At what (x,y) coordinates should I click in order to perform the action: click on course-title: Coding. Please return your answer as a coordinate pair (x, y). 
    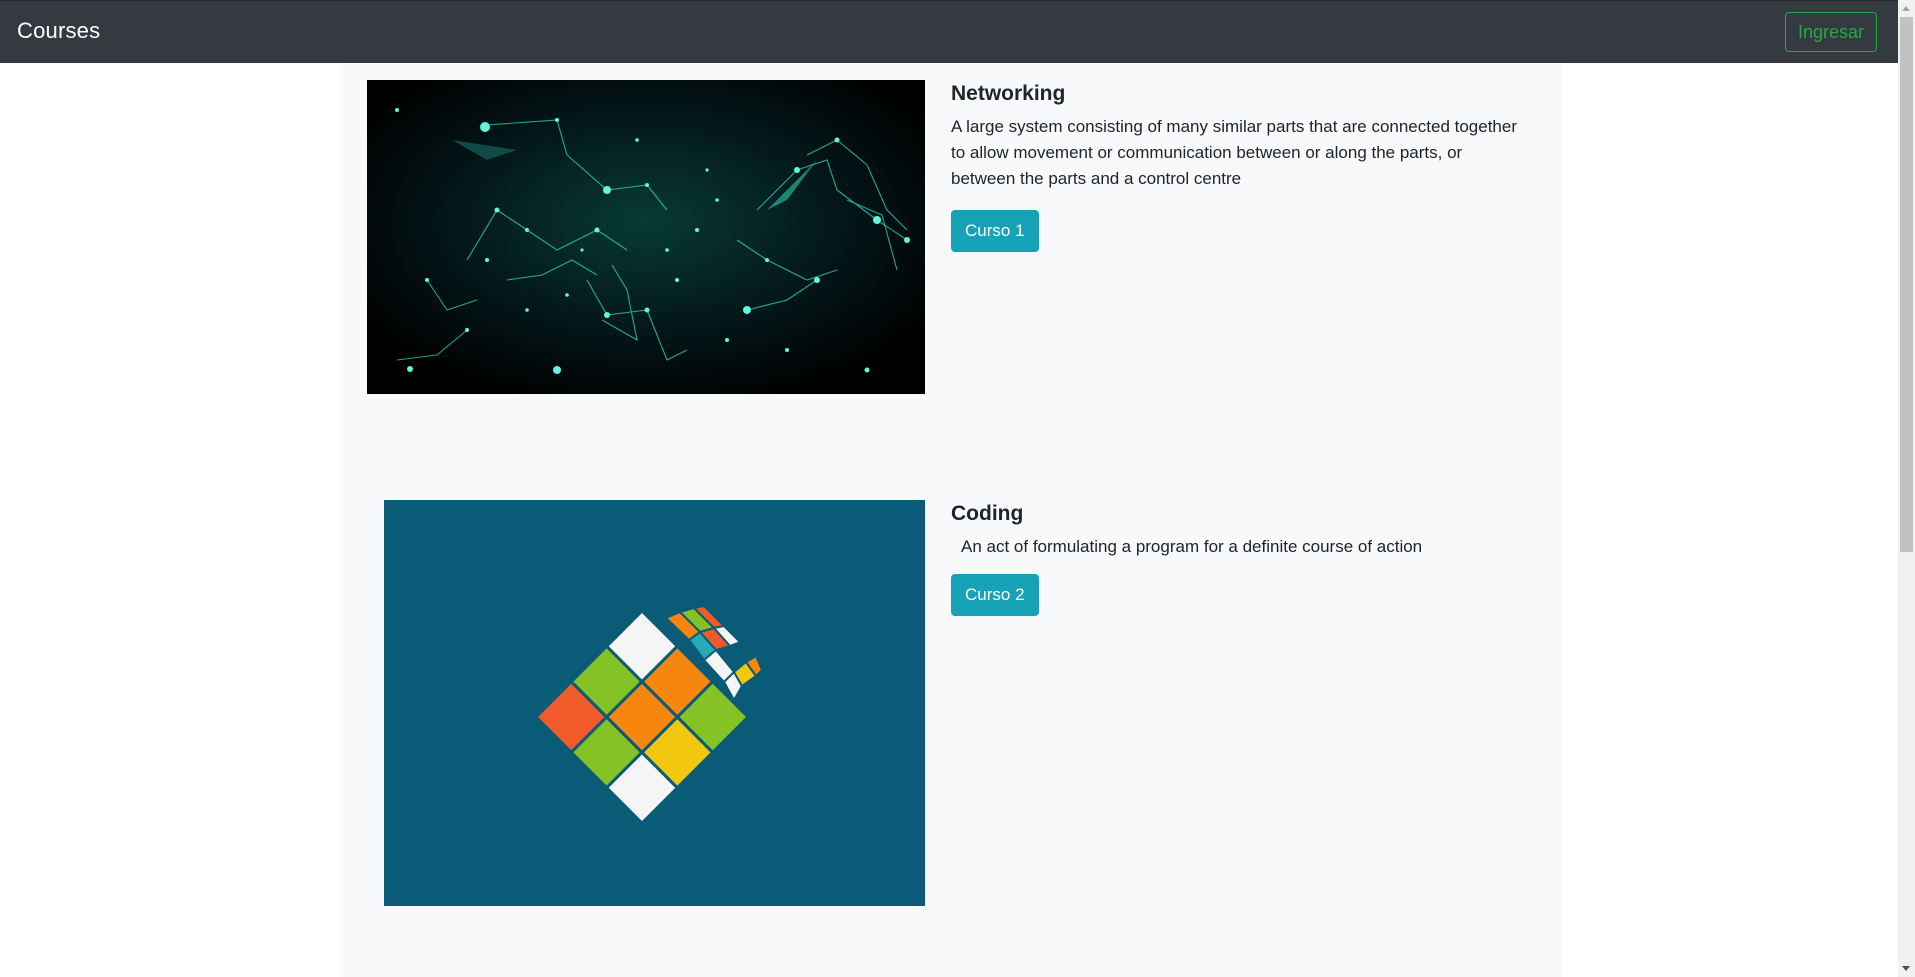
    Looking at the image, I should click on (987, 513).